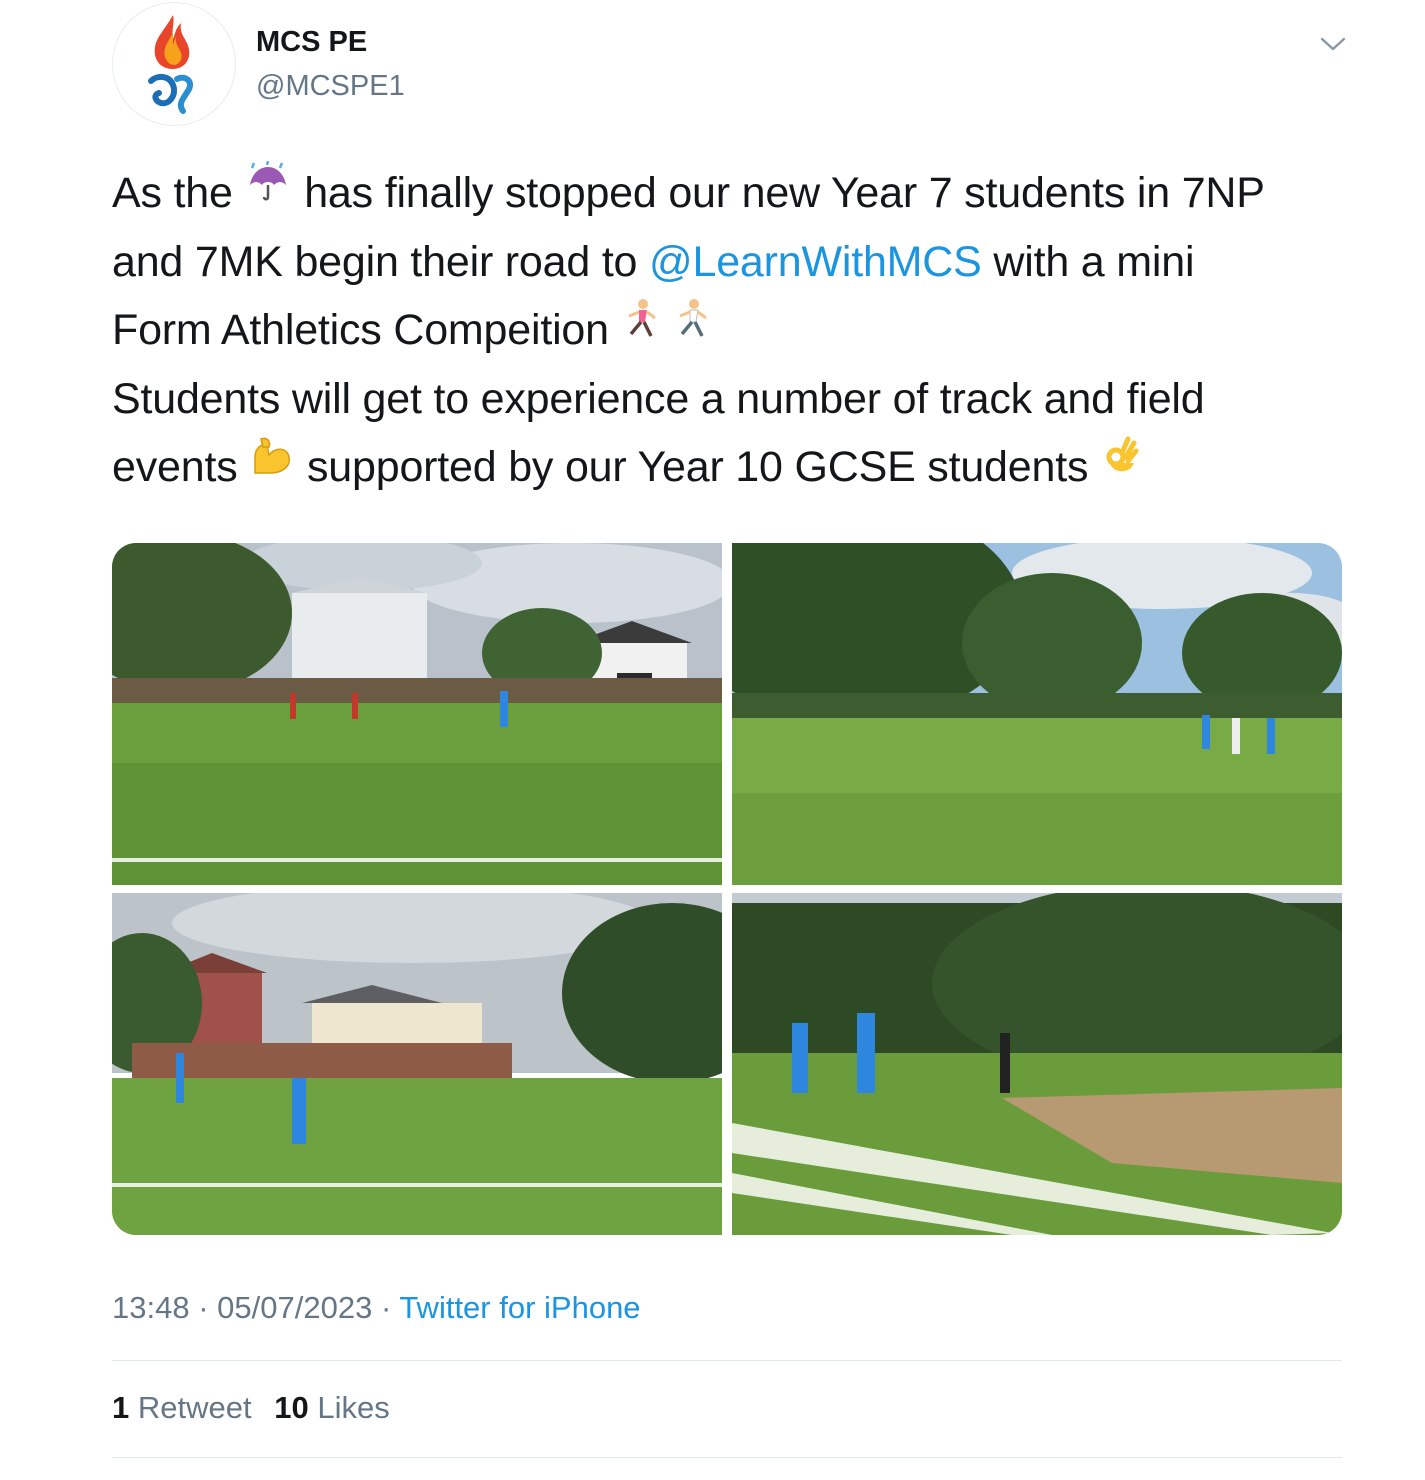 This screenshot has width=1425, height=1480. What do you see at coordinates (376, 1308) in the screenshot?
I see `tweet-meta: 13:48 · 05/07/2023 · Twitter for iPhone` at bounding box center [376, 1308].